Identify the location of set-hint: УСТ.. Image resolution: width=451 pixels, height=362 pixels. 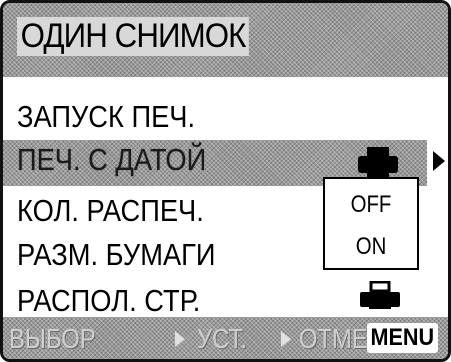
(222, 338).